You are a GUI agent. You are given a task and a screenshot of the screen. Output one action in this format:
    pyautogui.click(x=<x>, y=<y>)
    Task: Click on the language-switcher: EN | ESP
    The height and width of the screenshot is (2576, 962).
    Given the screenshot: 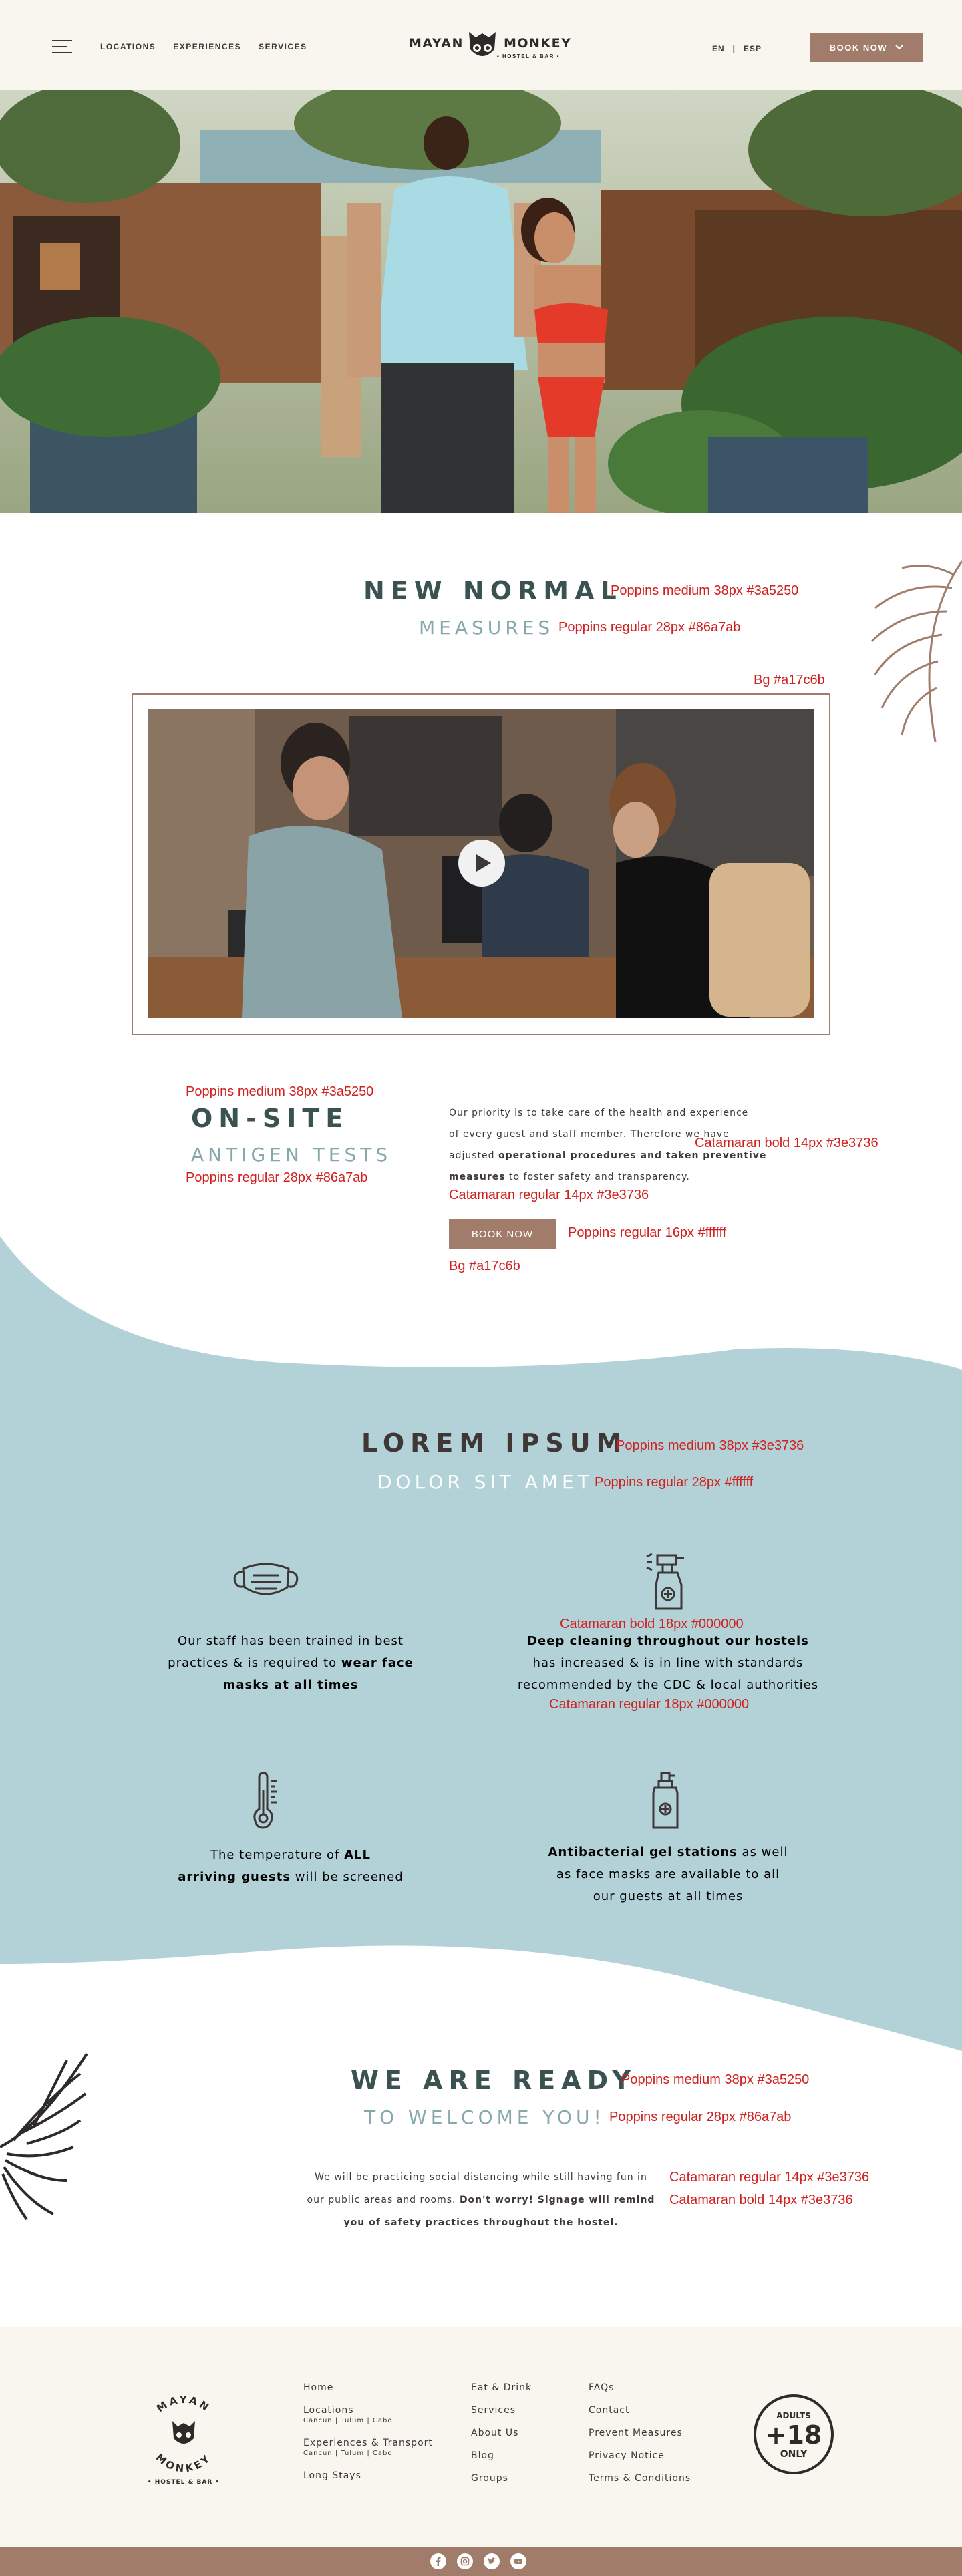 What is the action you would take?
    pyautogui.click(x=737, y=48)
    